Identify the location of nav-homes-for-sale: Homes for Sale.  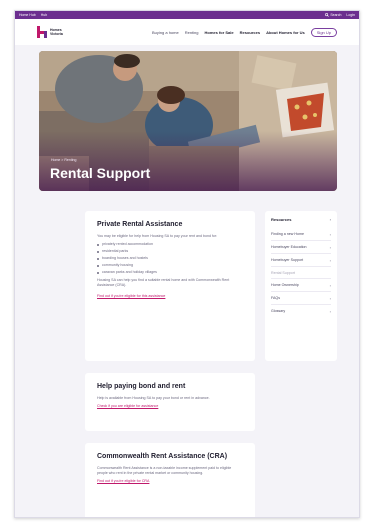
(219, 32).